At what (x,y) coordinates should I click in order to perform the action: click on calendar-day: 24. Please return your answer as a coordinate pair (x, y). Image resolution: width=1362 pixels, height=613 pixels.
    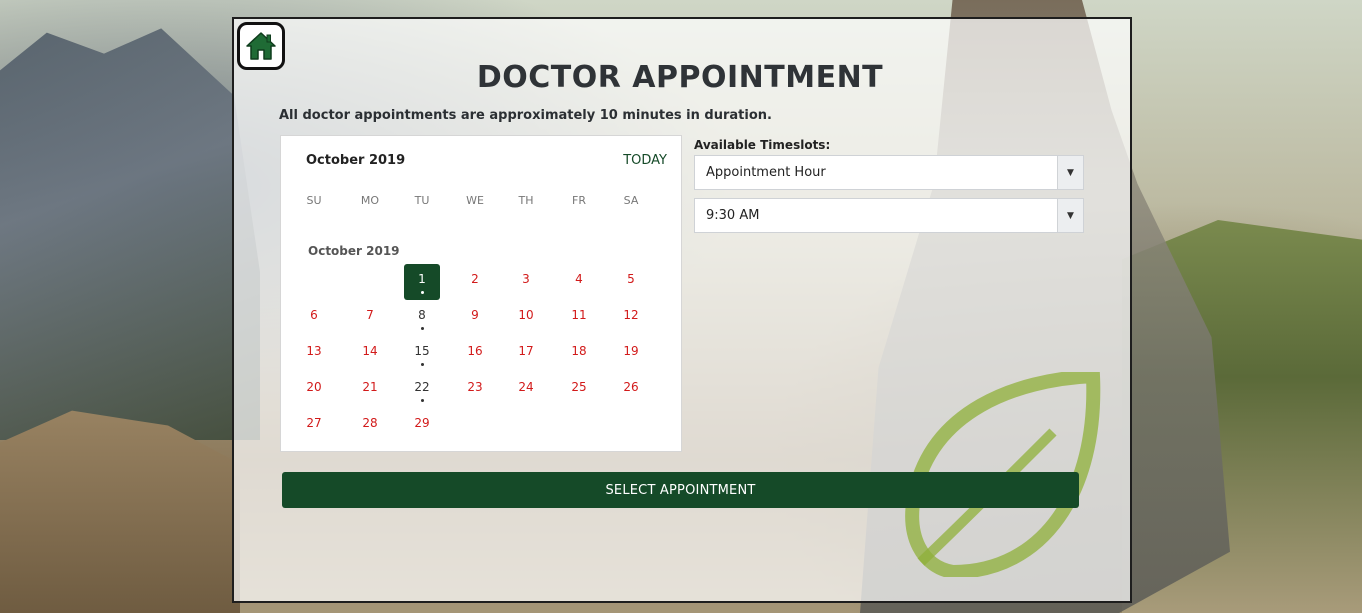
    Looking at the image, I should click on (526, 390).